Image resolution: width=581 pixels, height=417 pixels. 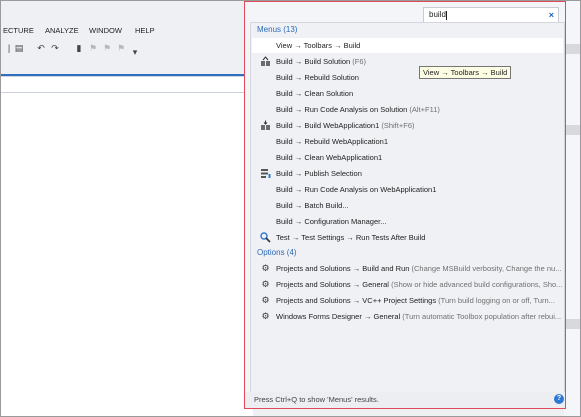 I want to click on build-project-icon, so click(x=265, y=125).